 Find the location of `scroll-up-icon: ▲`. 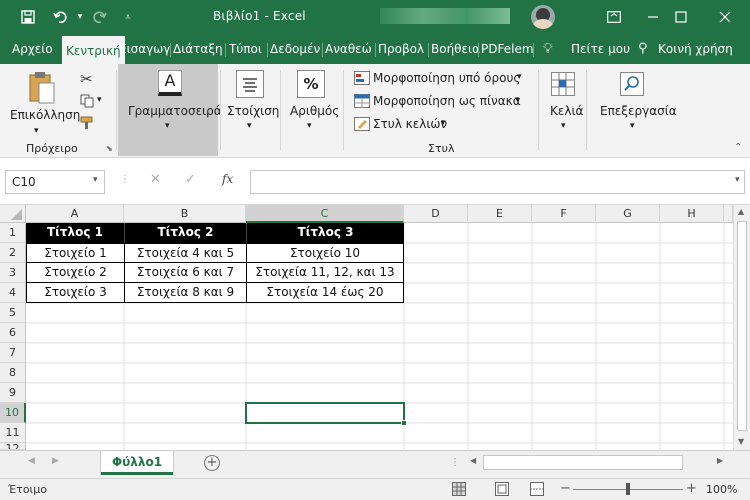

scroll-up-icon: ▲ is located at coordinates (741, 211).